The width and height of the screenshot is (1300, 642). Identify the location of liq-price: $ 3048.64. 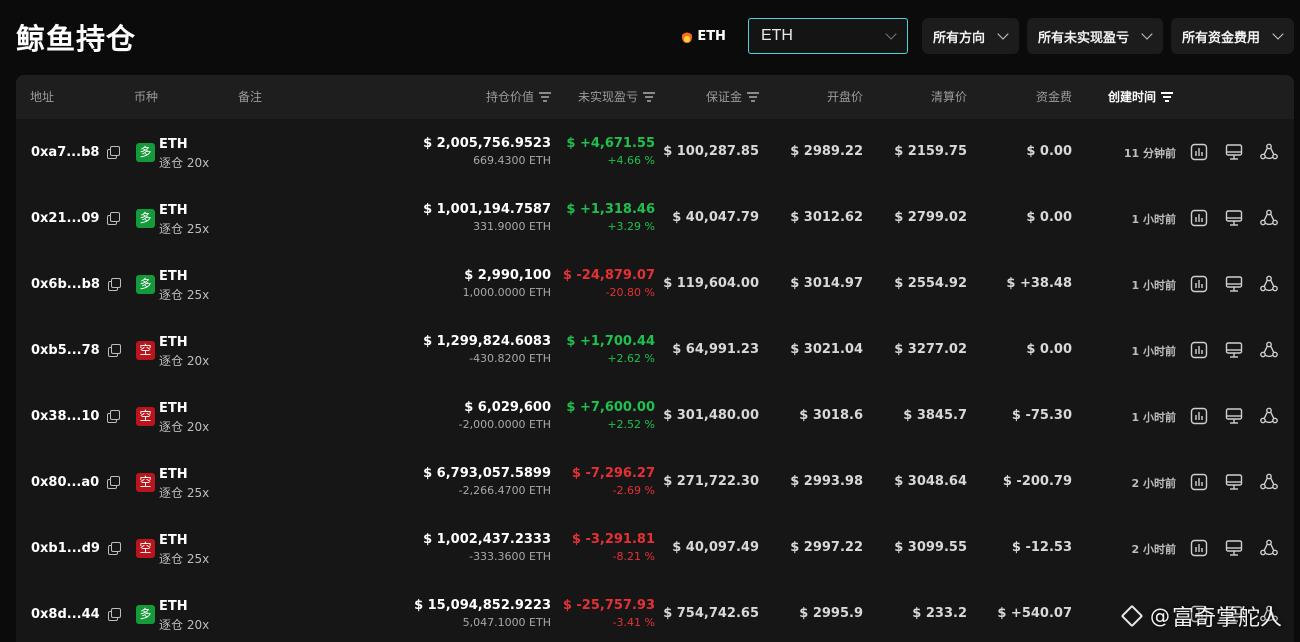
(930, 481).